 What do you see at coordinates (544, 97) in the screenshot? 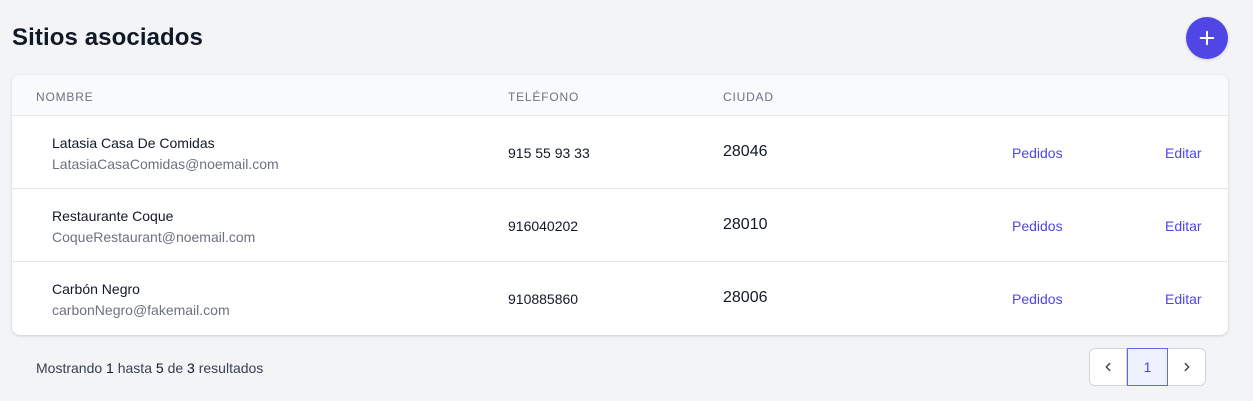
I see `column-header-telefono: Teléfono` at bounding box center [544, 97].